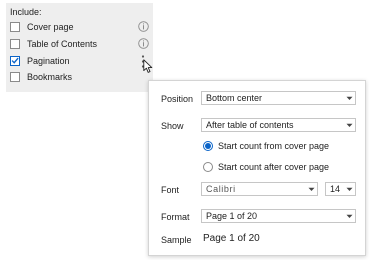  What do you see at coordinates (278, 216) in the screenshot?
I see `format-dropdown: Page 1 of 20` at bounding box center [278, 216].